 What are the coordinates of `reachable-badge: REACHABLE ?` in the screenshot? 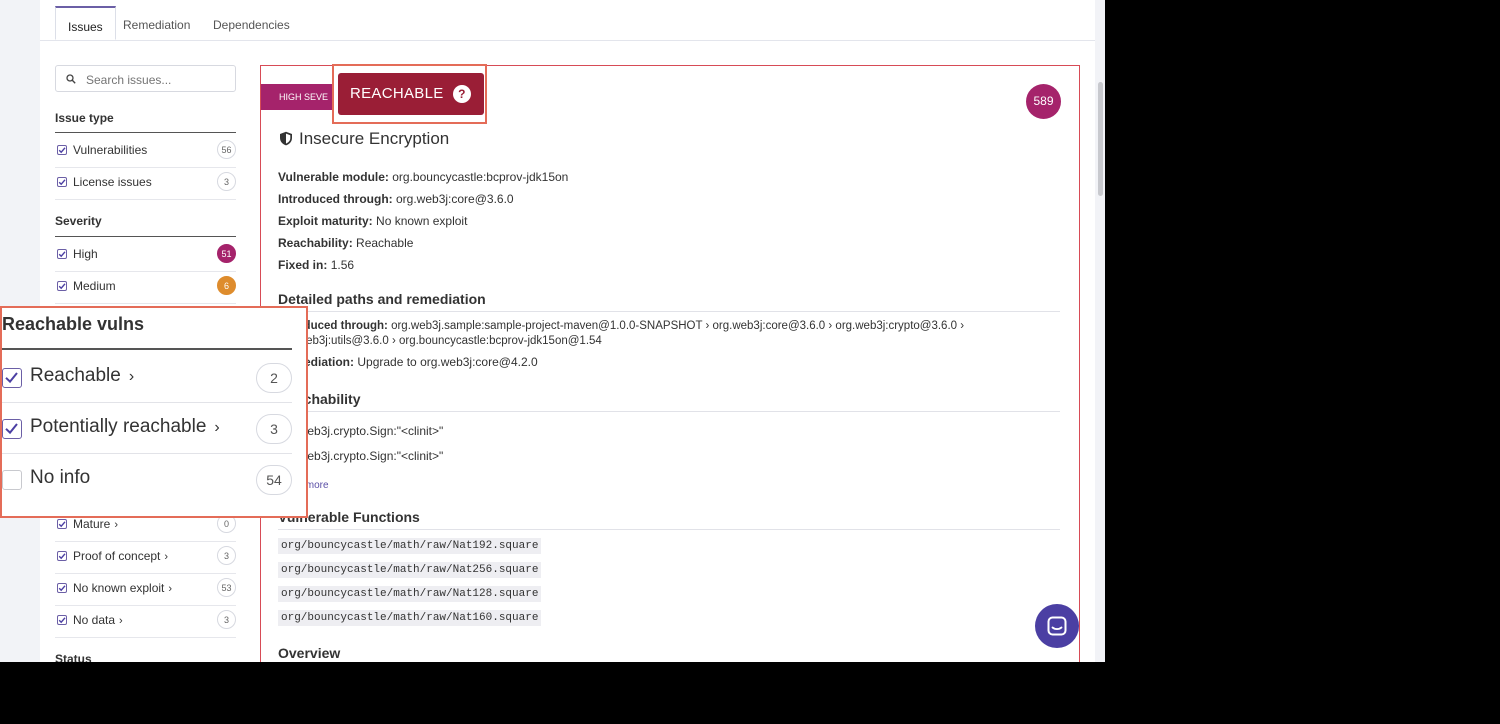 It's located at (411, 94).